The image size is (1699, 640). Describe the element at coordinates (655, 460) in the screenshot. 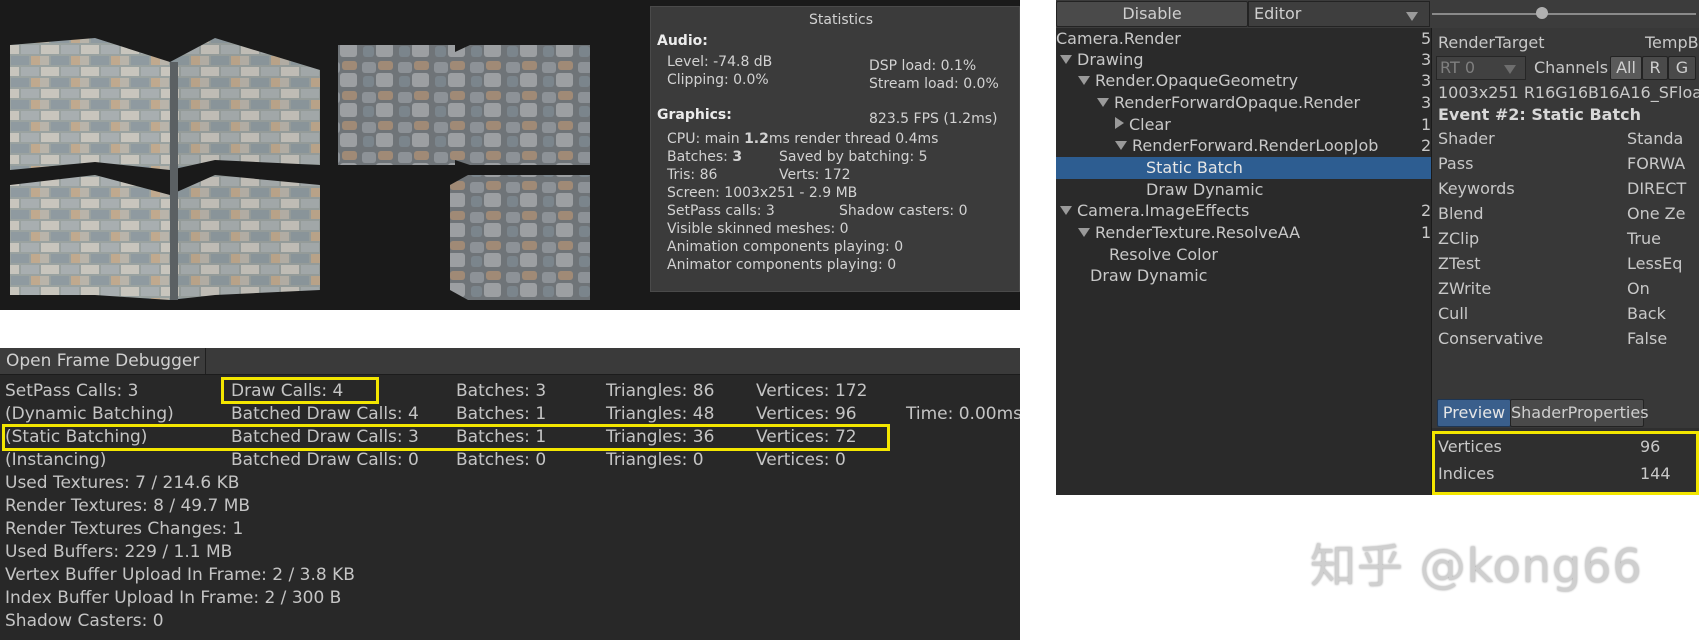

I see `stat-cell: Triangles: 0` at that location.